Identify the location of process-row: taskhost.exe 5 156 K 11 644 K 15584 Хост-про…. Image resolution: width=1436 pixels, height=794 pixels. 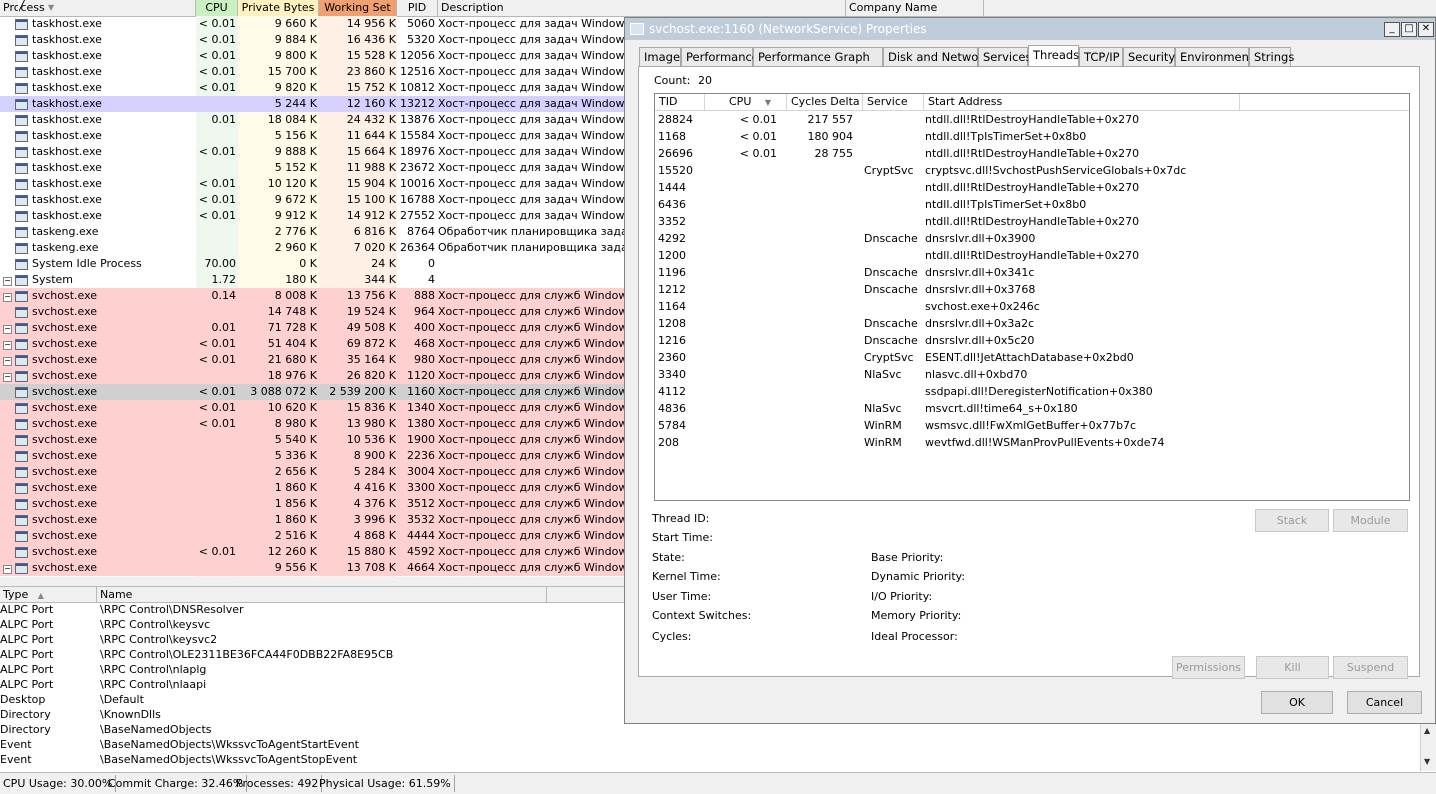
(312, 136).